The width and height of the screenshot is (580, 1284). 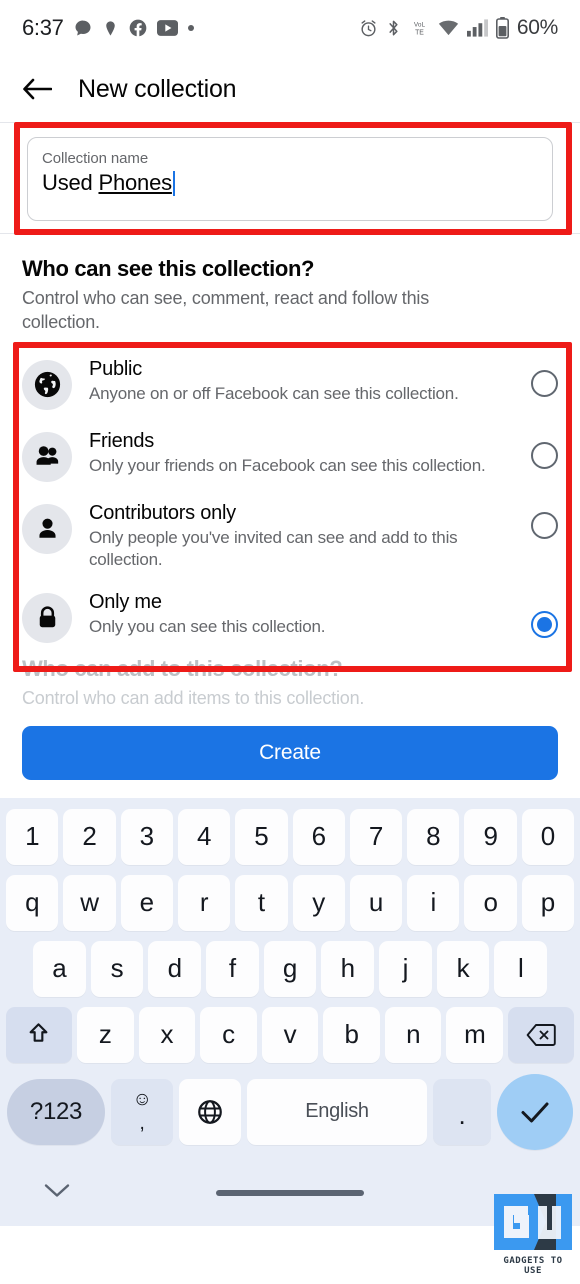 What do you see at coordinates (544, 624) in the screenshot?
I see `radio-only-me` at bounding box center [544, 624].